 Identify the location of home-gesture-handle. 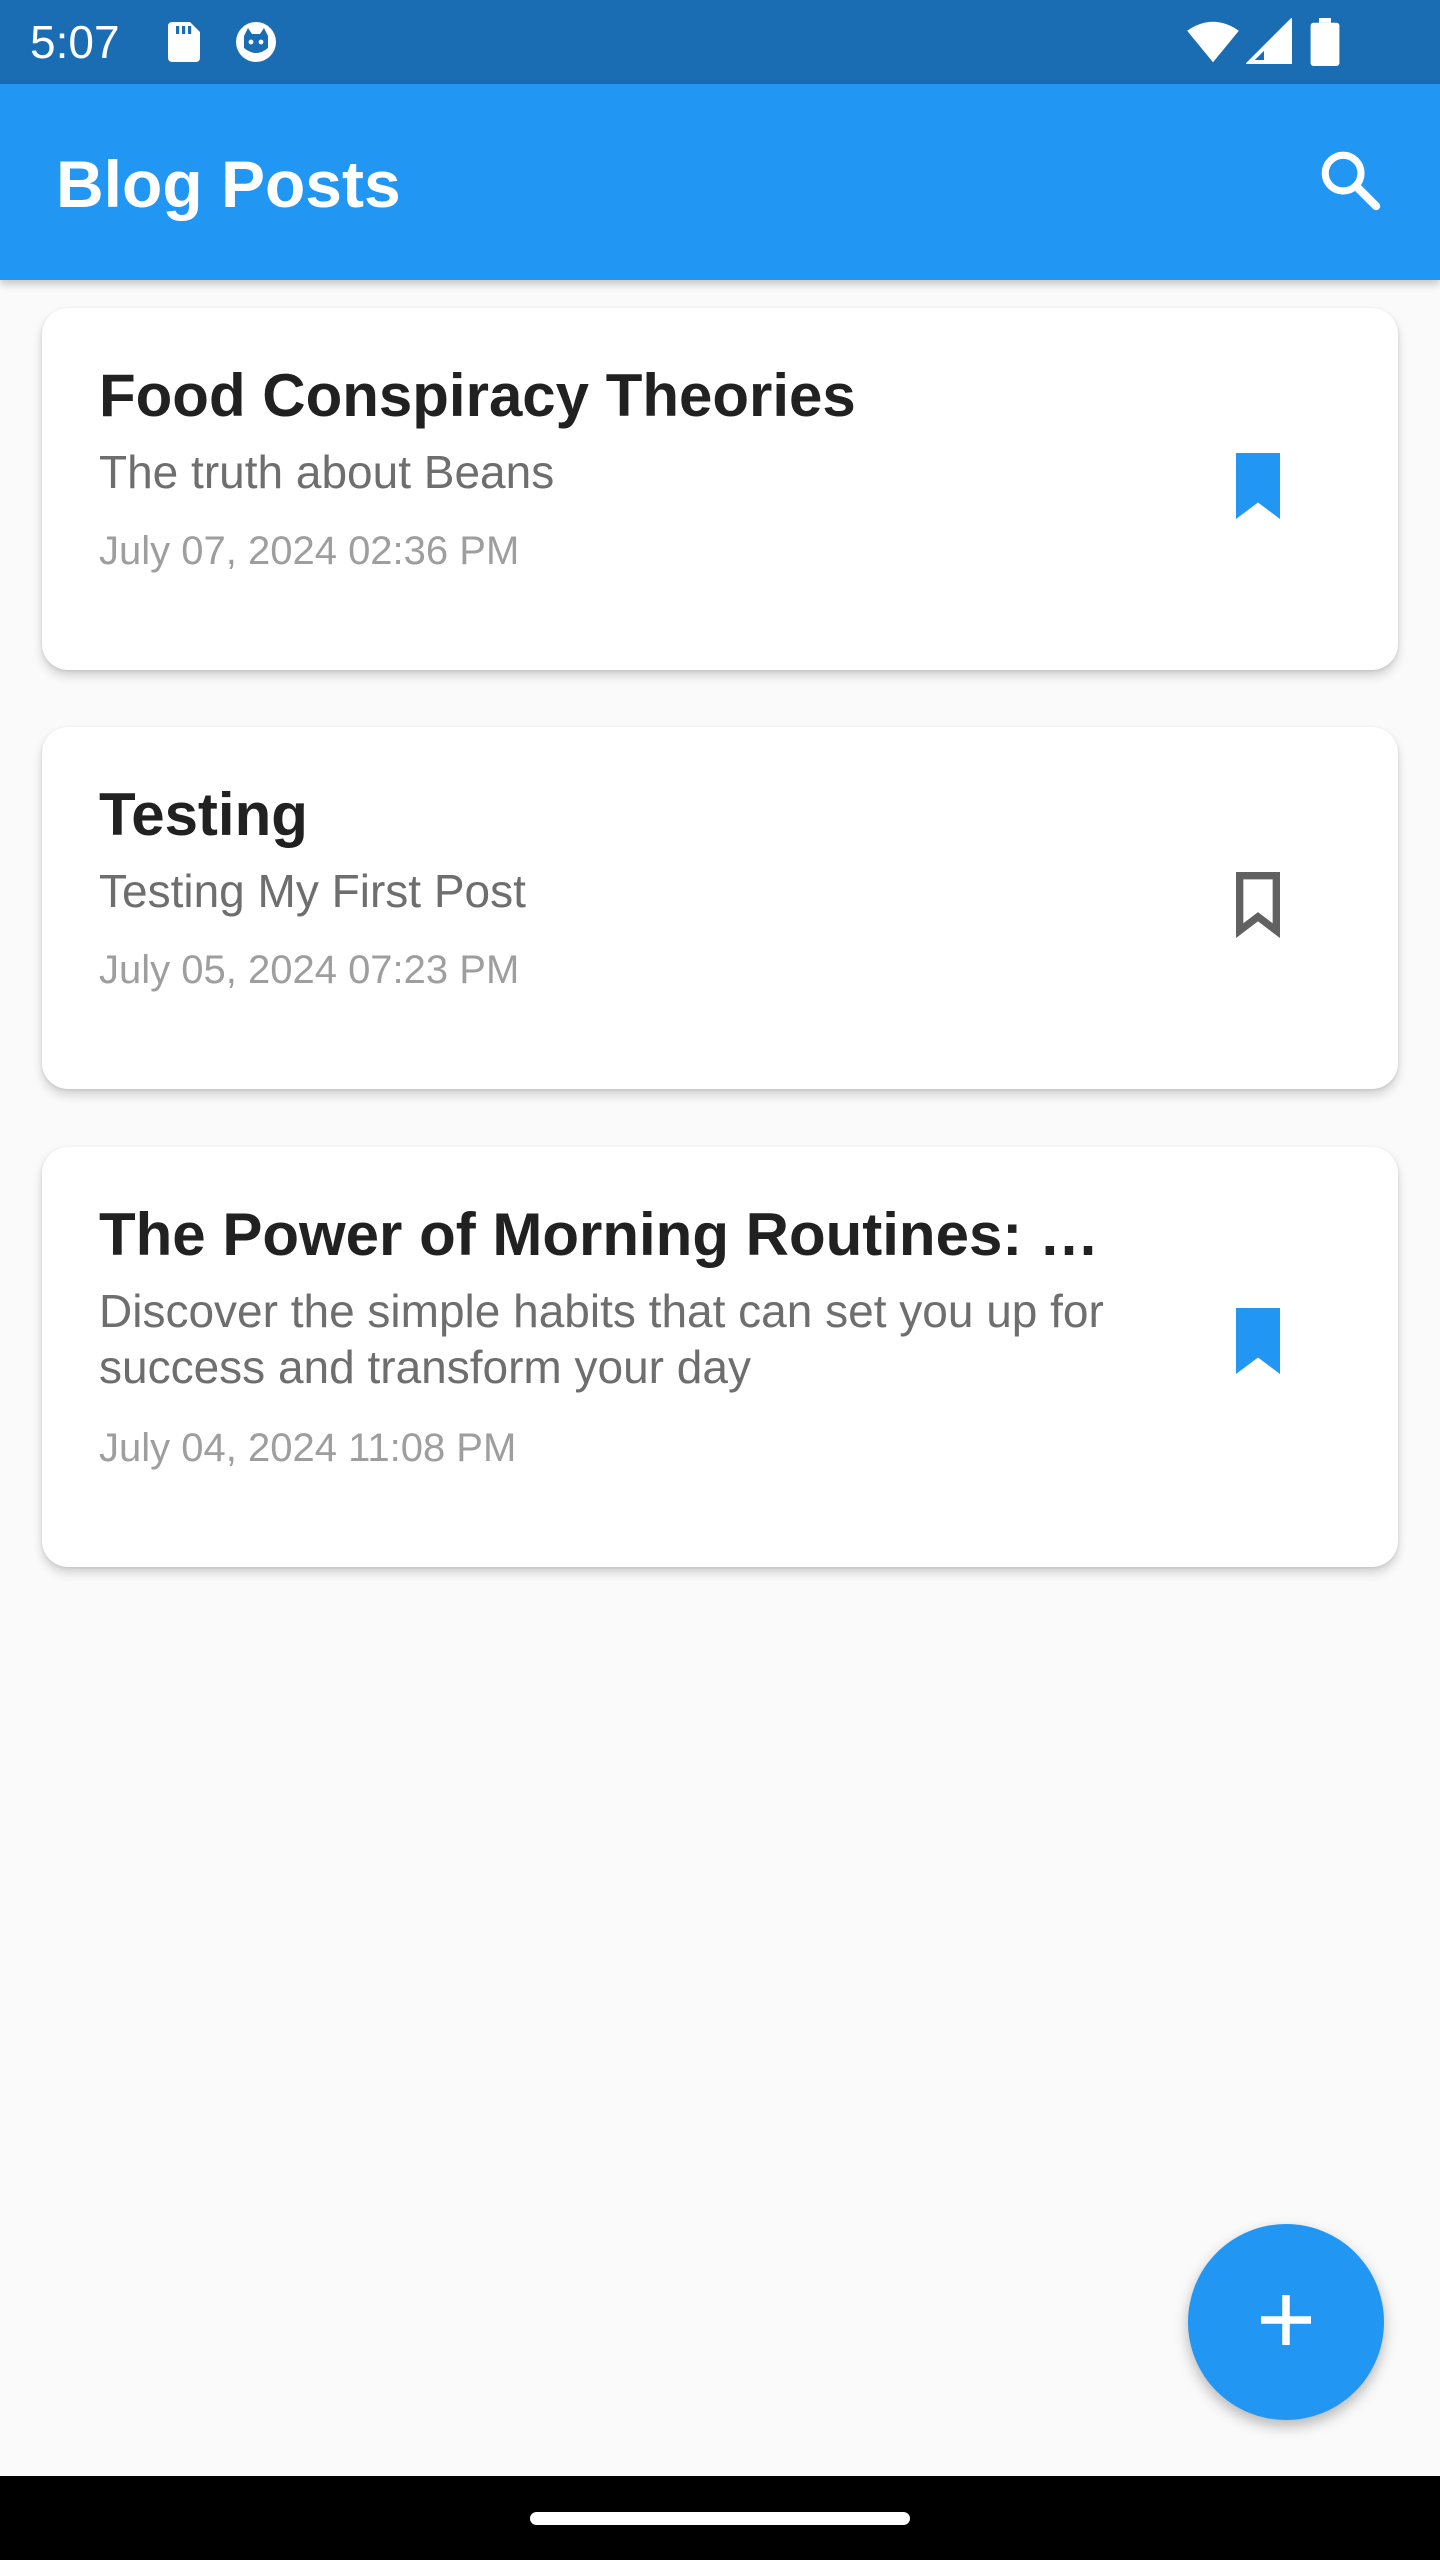
(720, 2518).